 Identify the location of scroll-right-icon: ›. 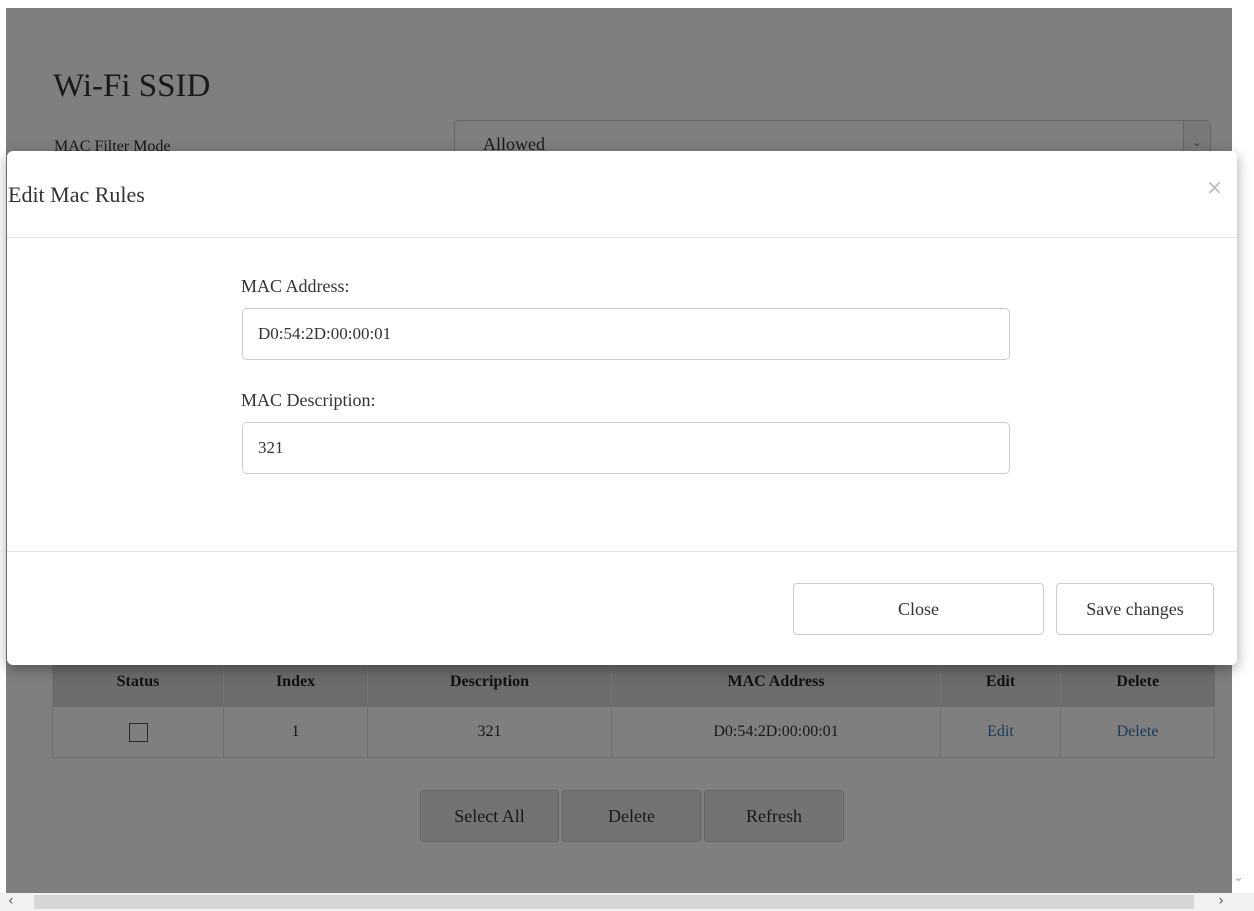
(1221, 901).